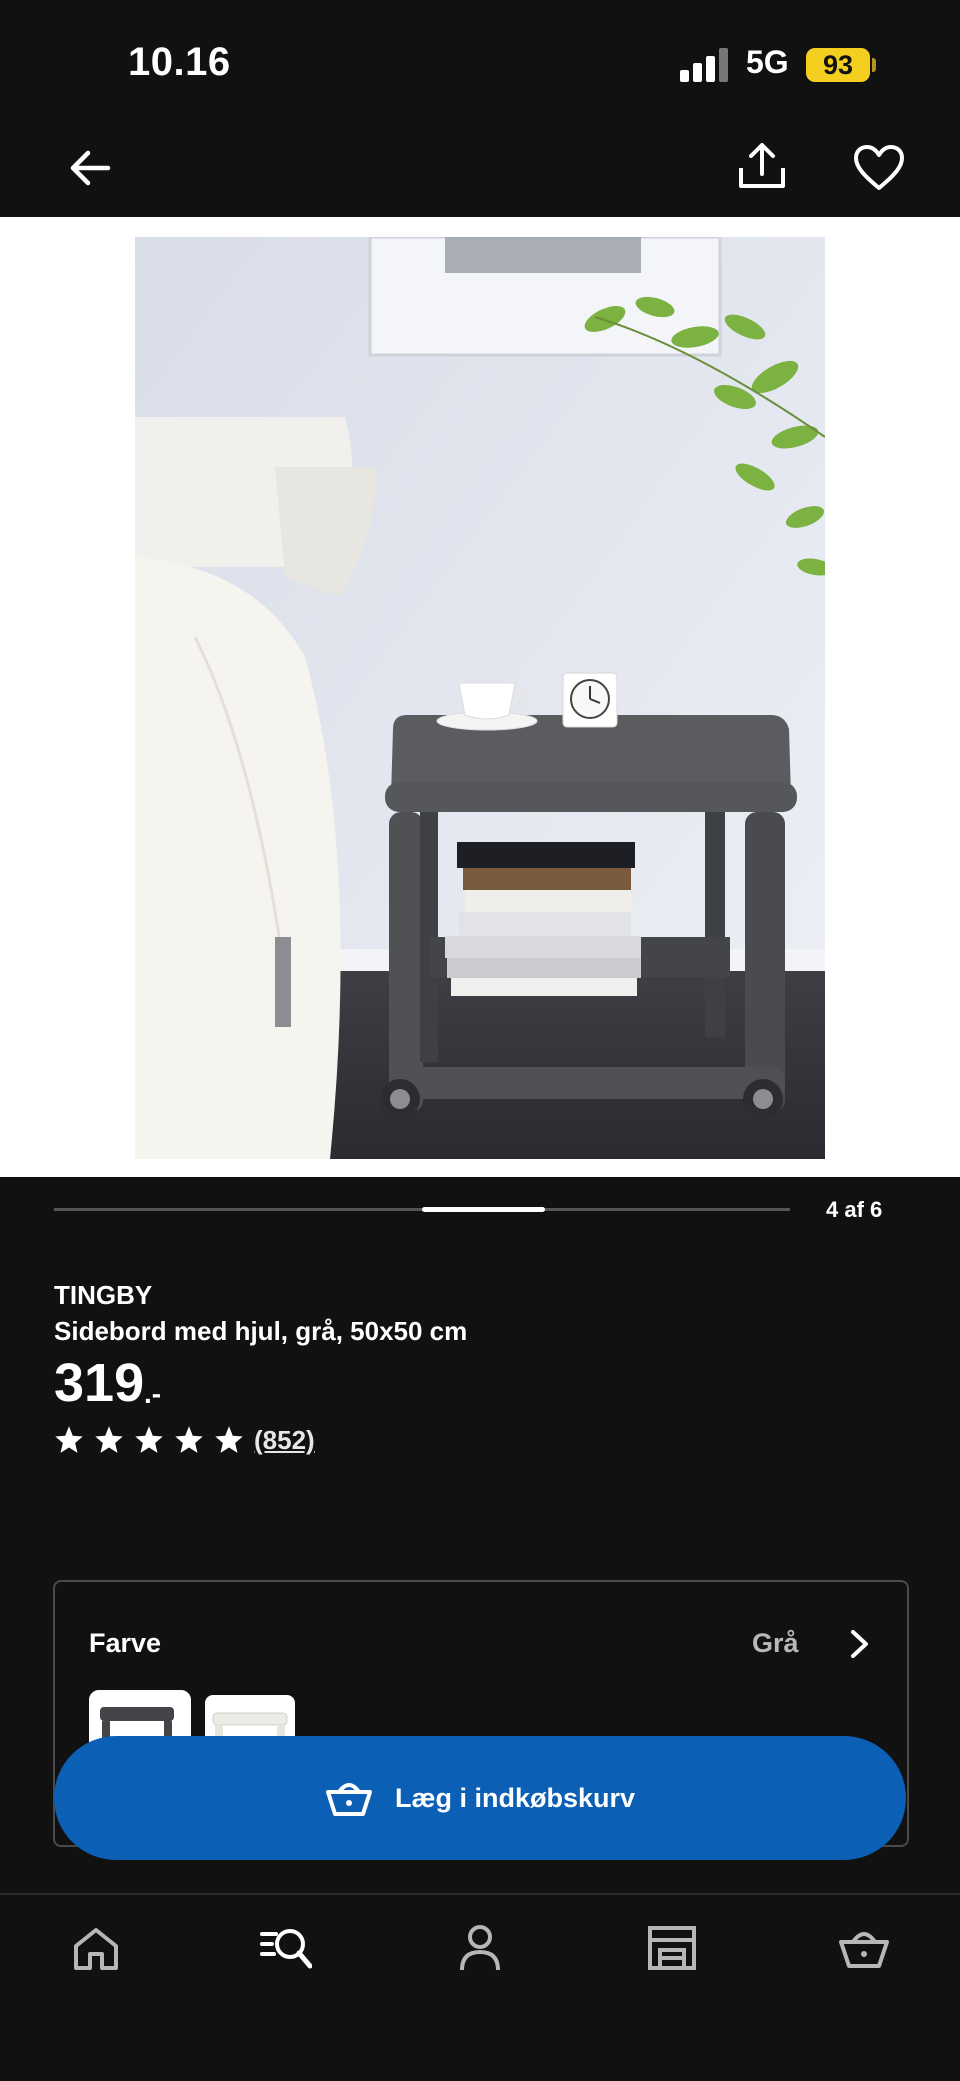 Image resolution: width=960 pixels, height=2081 pixels. Describe the element at coordinates (762, 166) in the screenshot. I see `share-icon` at that location.